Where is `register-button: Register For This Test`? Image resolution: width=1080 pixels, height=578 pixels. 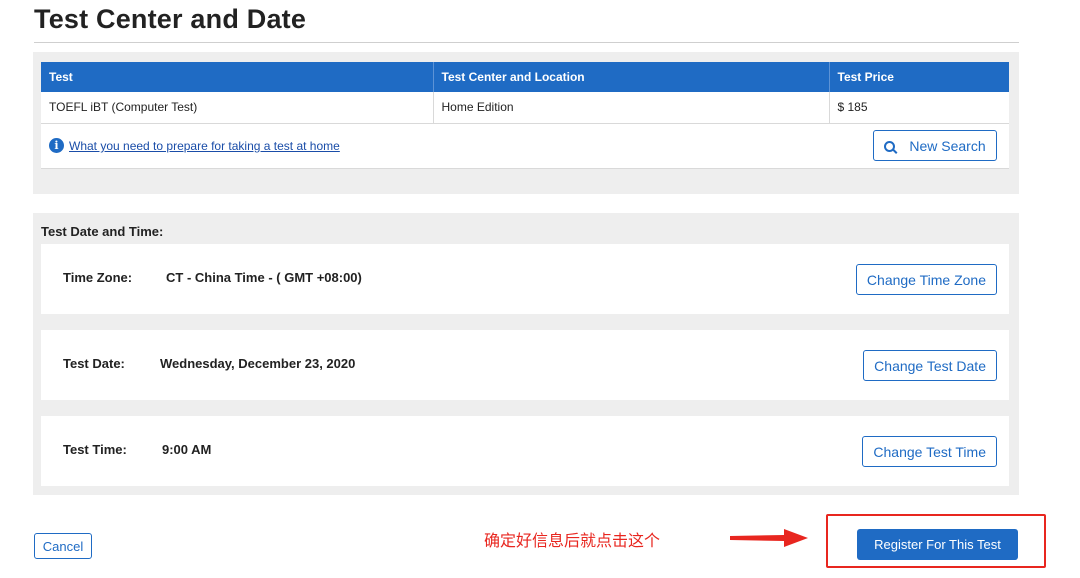
register-button: Register For This Test is located at coordinates (937, 544).